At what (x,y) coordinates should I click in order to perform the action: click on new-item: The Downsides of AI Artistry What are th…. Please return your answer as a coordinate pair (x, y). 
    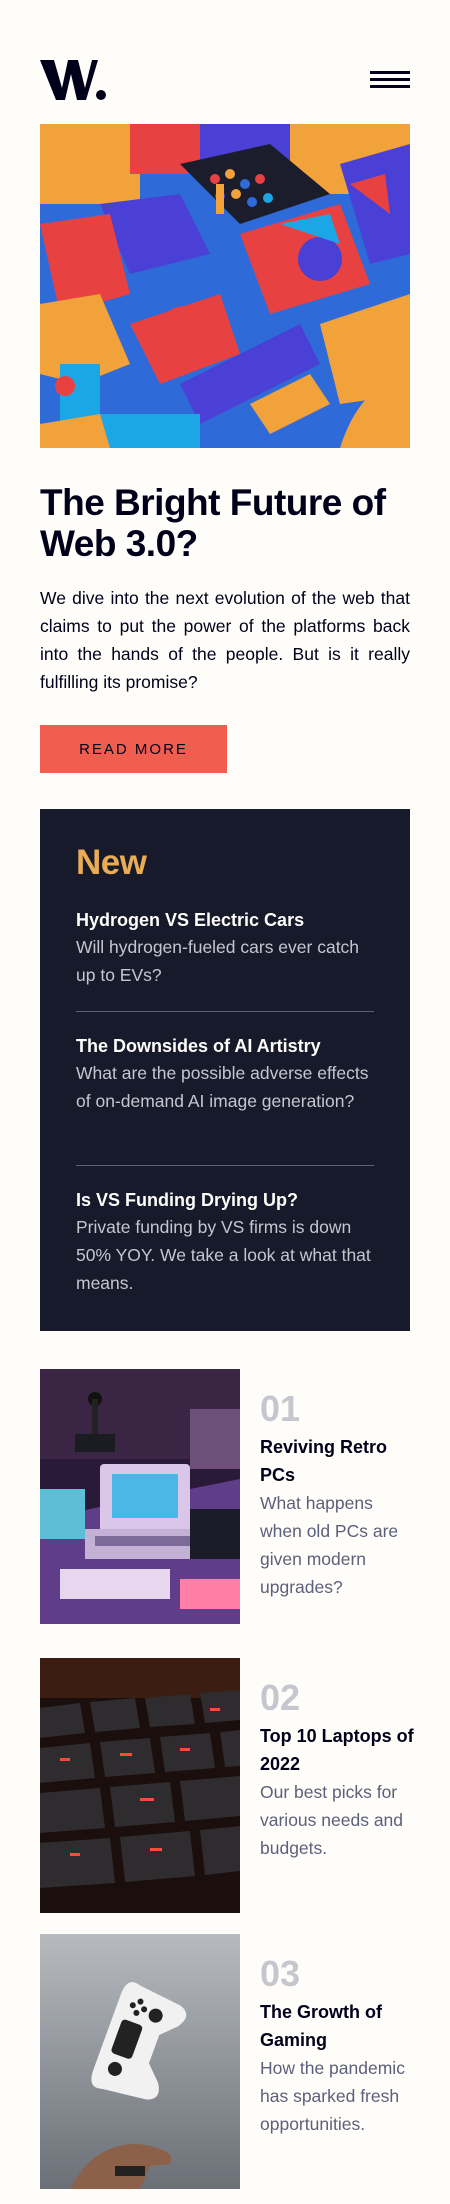
    Looking at the image, I should click on (225, 1074).